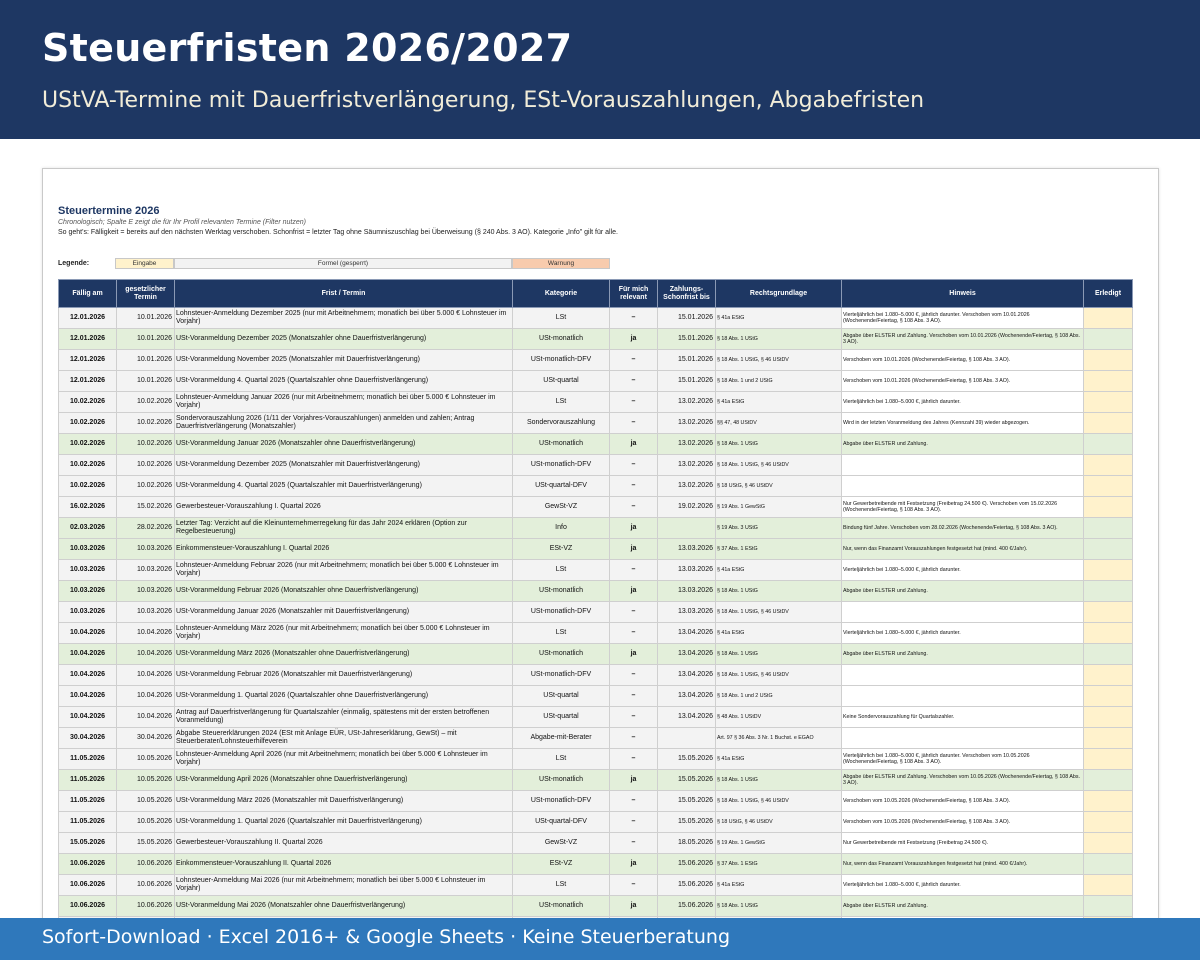 The image size is (1200, 960). What do you see at coordinates (686, 318) in the screenshot?
I see `cell-schon: 15.01.2026` at bounding box center [686, 318].